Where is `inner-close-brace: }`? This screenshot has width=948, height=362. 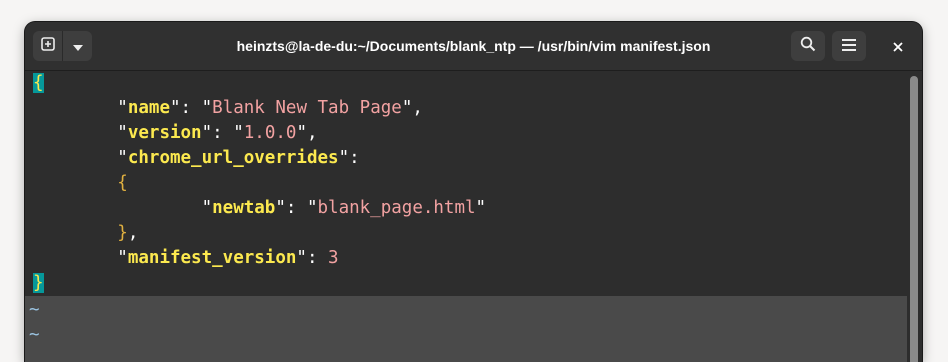
inner-close-brace: } is located at coordinates (122, 233).